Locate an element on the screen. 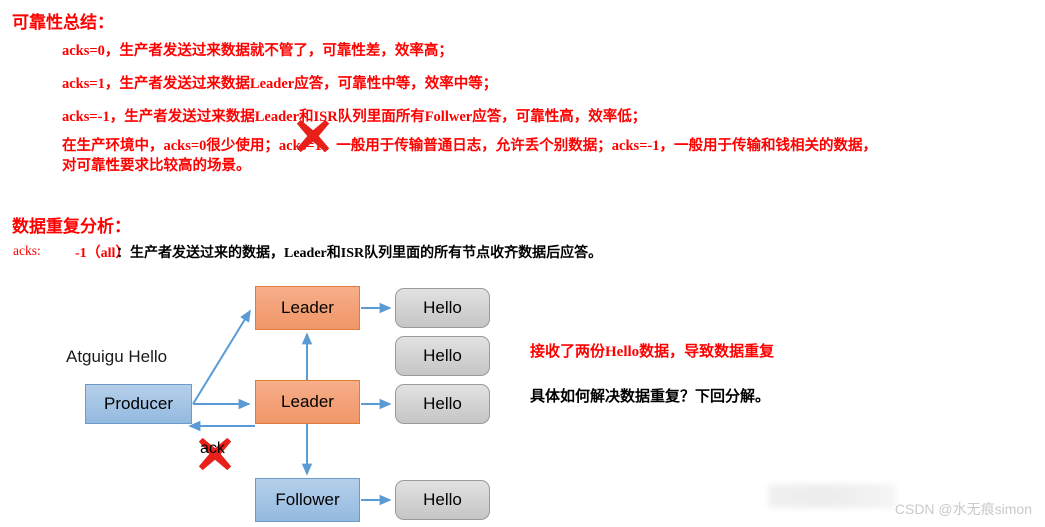 This screenshot has width=1045, height=527. node-hello-3: Hello is located at coordinates (442, 404).